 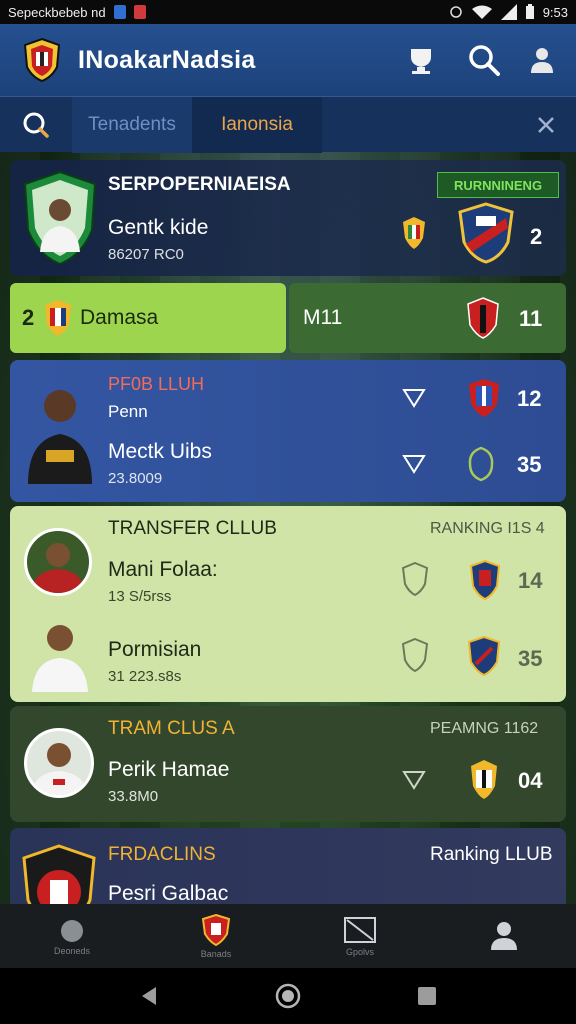 I want to click on status-left-text: Sepeckbebeb nd, so click(x=57, y=12).